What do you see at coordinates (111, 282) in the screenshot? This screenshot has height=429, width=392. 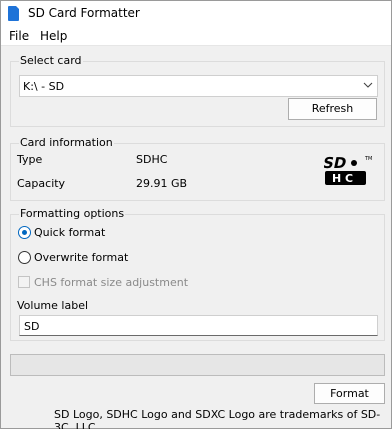 I see `chs-adjustment-label: CHS format size adjustment` at bounding box center [111, 282].